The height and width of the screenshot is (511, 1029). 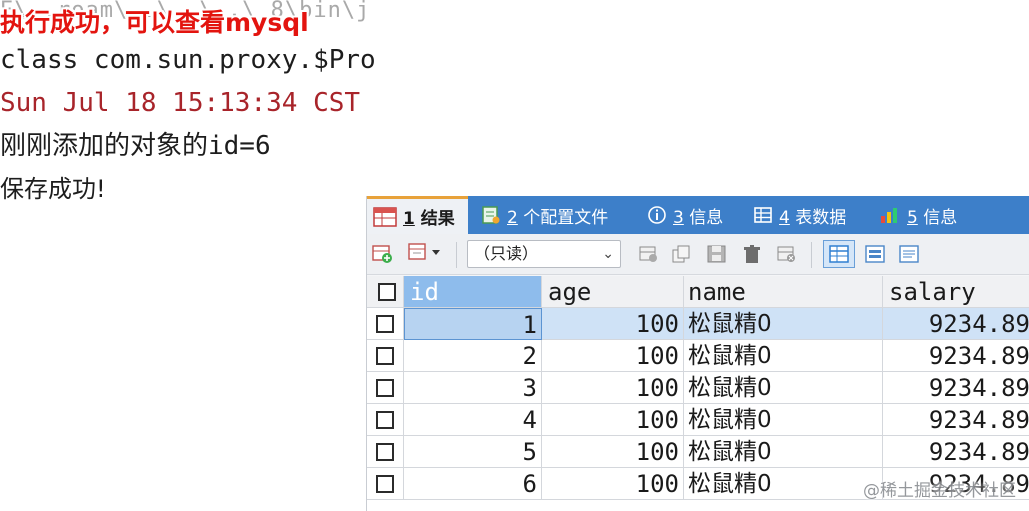 I want to click on tab-status-info-label: 信息, so click(x=940, y=217).